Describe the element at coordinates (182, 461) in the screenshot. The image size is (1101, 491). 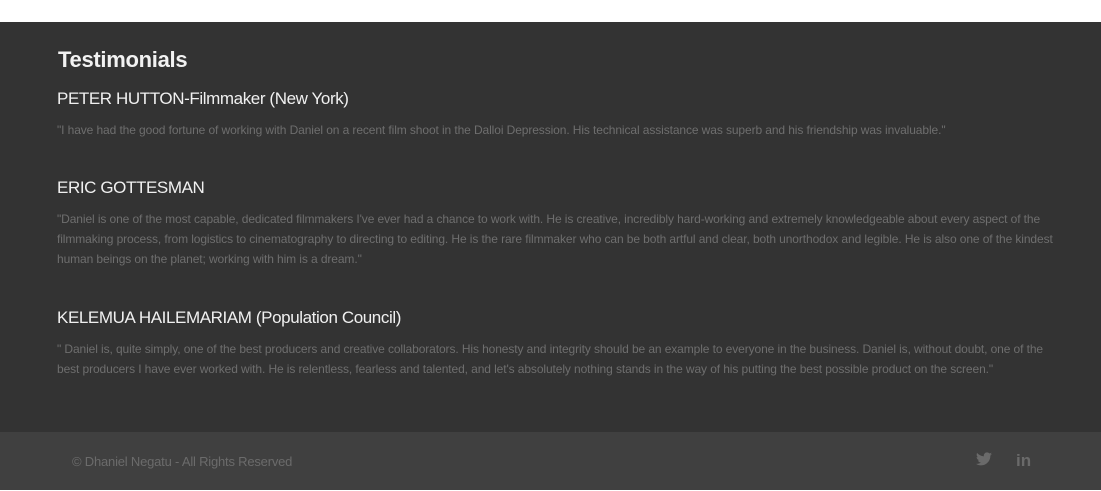
I see `copyright-text: © Dhaniel Negatu - All Rights Reserved` at that location.